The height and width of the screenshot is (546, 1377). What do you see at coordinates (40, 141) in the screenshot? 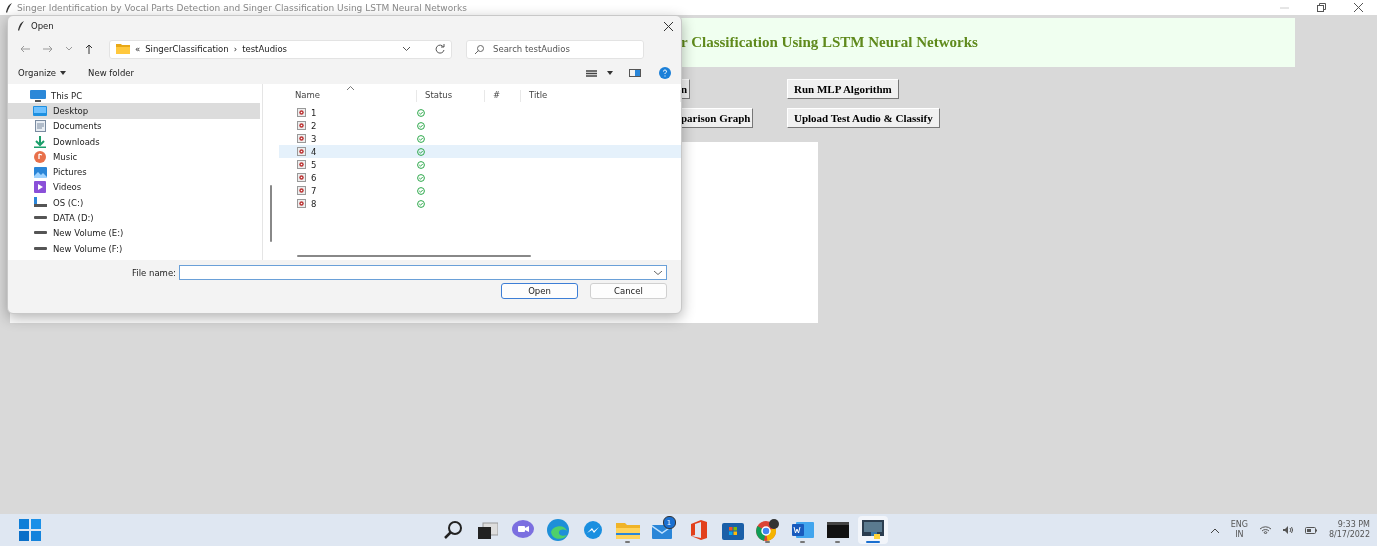
I see `download-icon` at bounding box center [40, 141].